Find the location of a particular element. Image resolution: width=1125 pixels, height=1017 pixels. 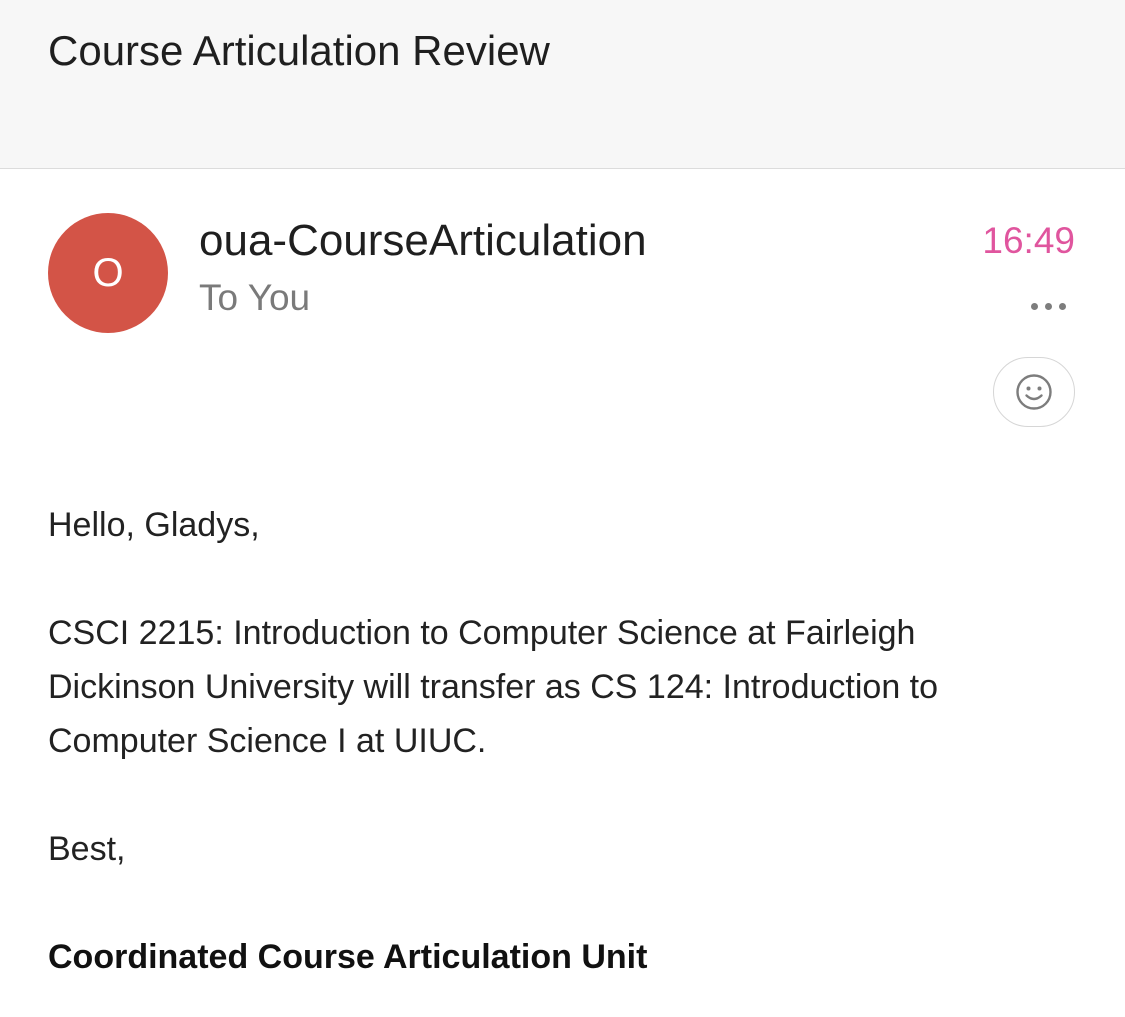

closing: Best, is located at coordinates (87, 849).